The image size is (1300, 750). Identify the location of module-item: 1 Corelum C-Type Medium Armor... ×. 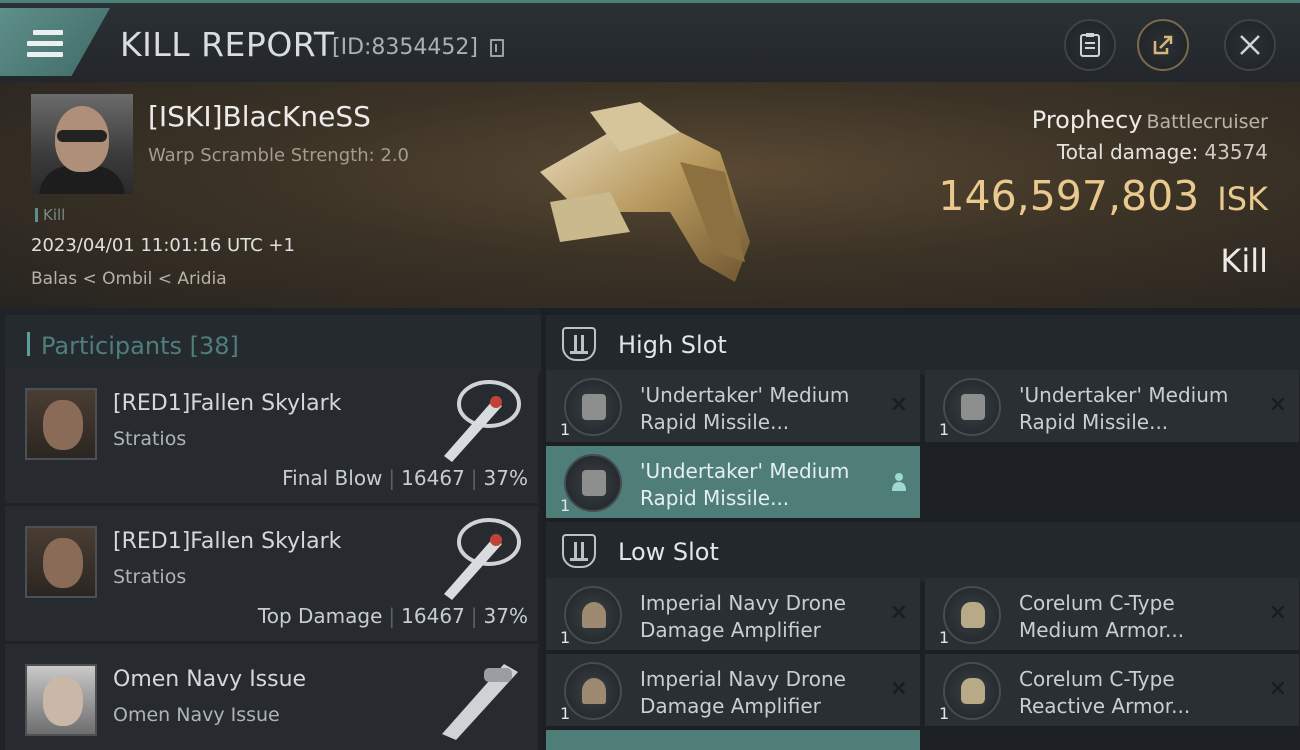
(1112, 614).